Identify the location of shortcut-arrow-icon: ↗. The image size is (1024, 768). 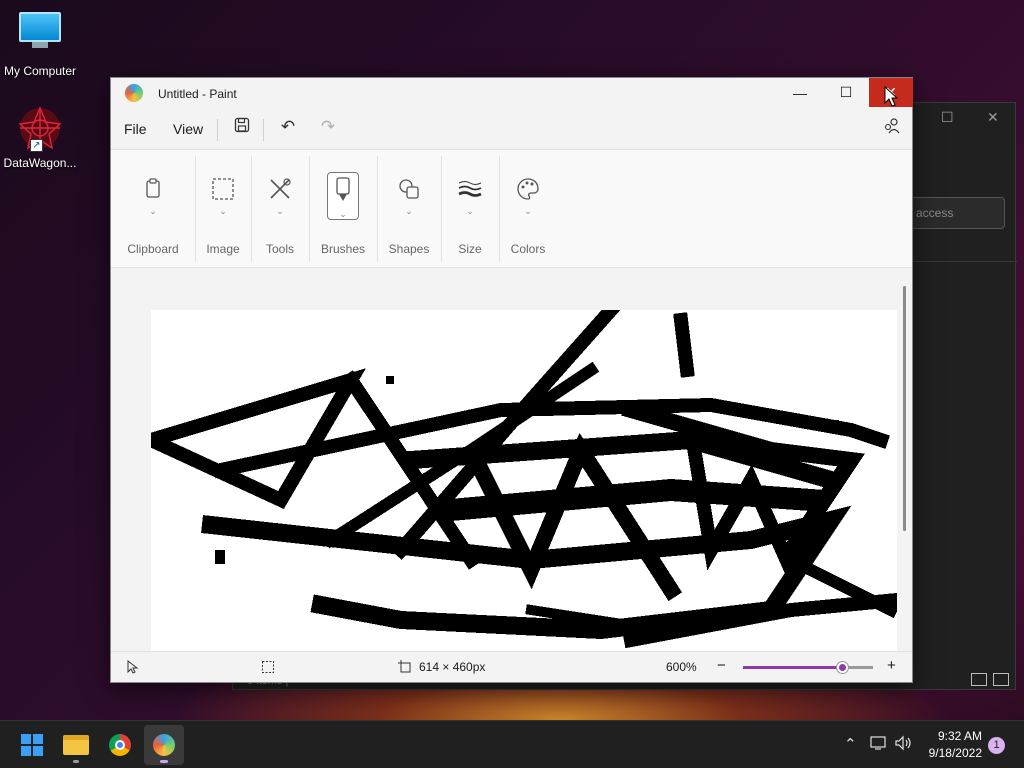
(36, 145).